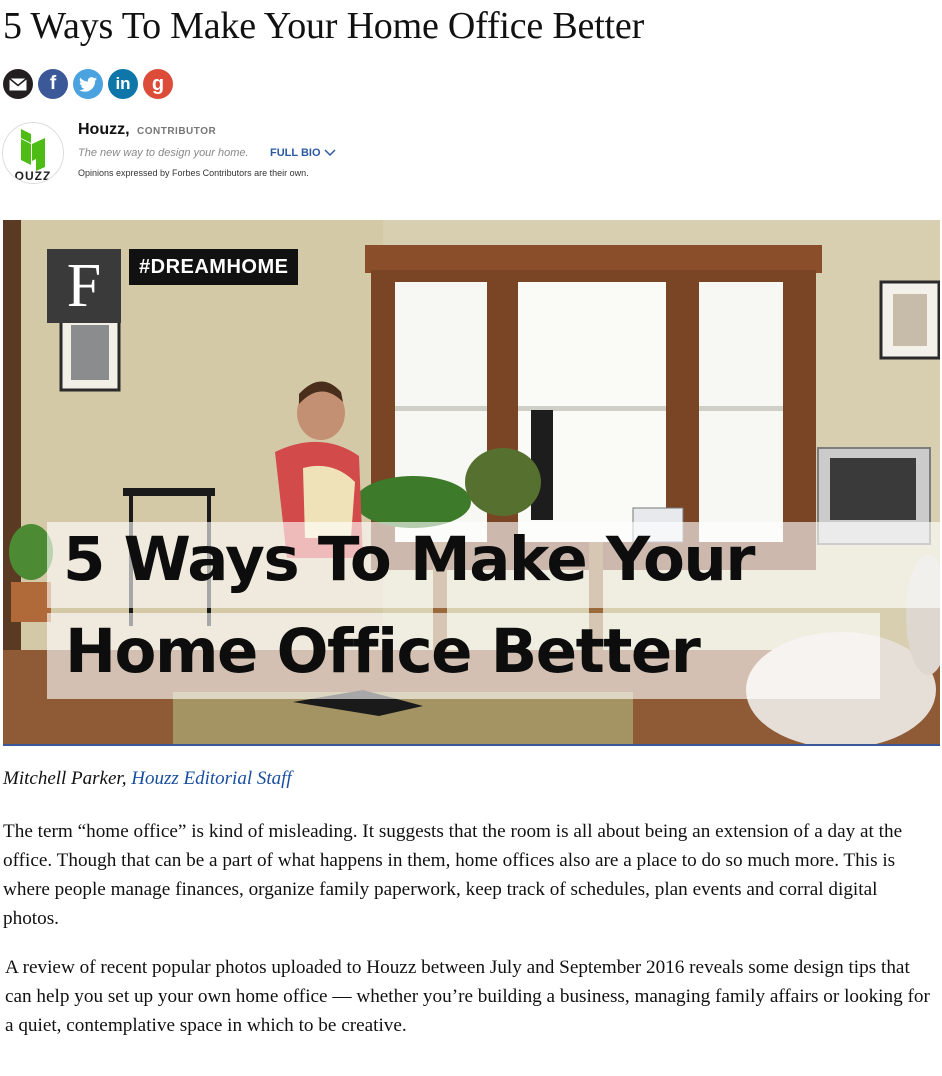 Image resolution: width=942 pixels, height=1076 pixels. I want to click on twitter-share-button, so click(88, 84).